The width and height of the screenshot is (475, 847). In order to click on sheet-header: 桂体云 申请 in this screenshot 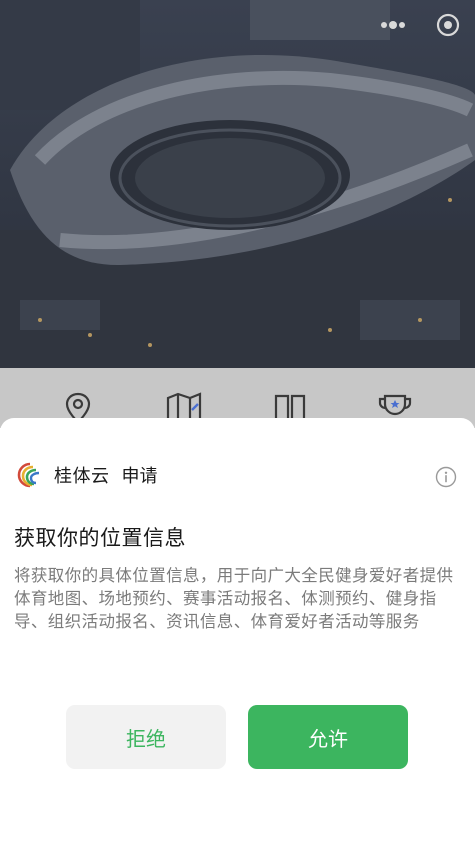, I will do `click(87, 475)`.